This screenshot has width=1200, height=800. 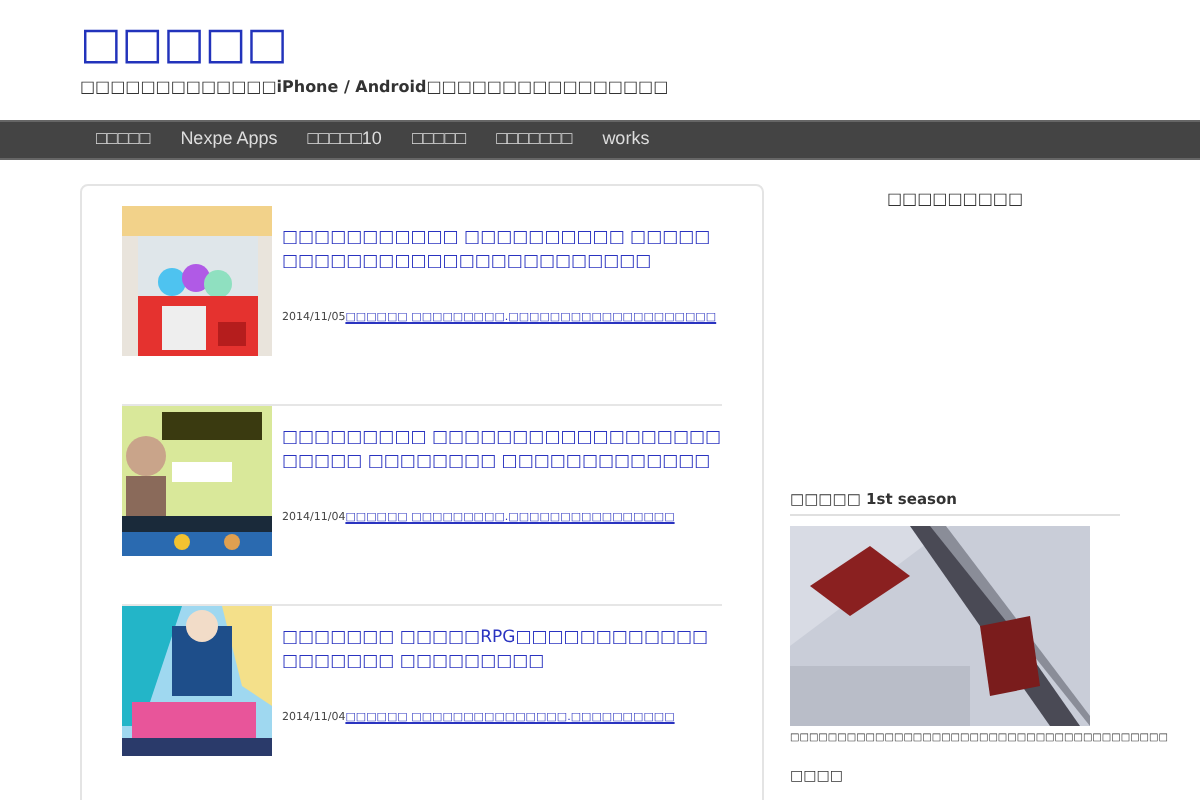 What do you see at coordinates (502, 250) in the screenshot?
I see `post-title: □□□□□□□□□□□ □□□□□□□□□□ □□□□□□□□□□□□□□□□□□□□□□□□□□□□` at bounding box center [502, 250].